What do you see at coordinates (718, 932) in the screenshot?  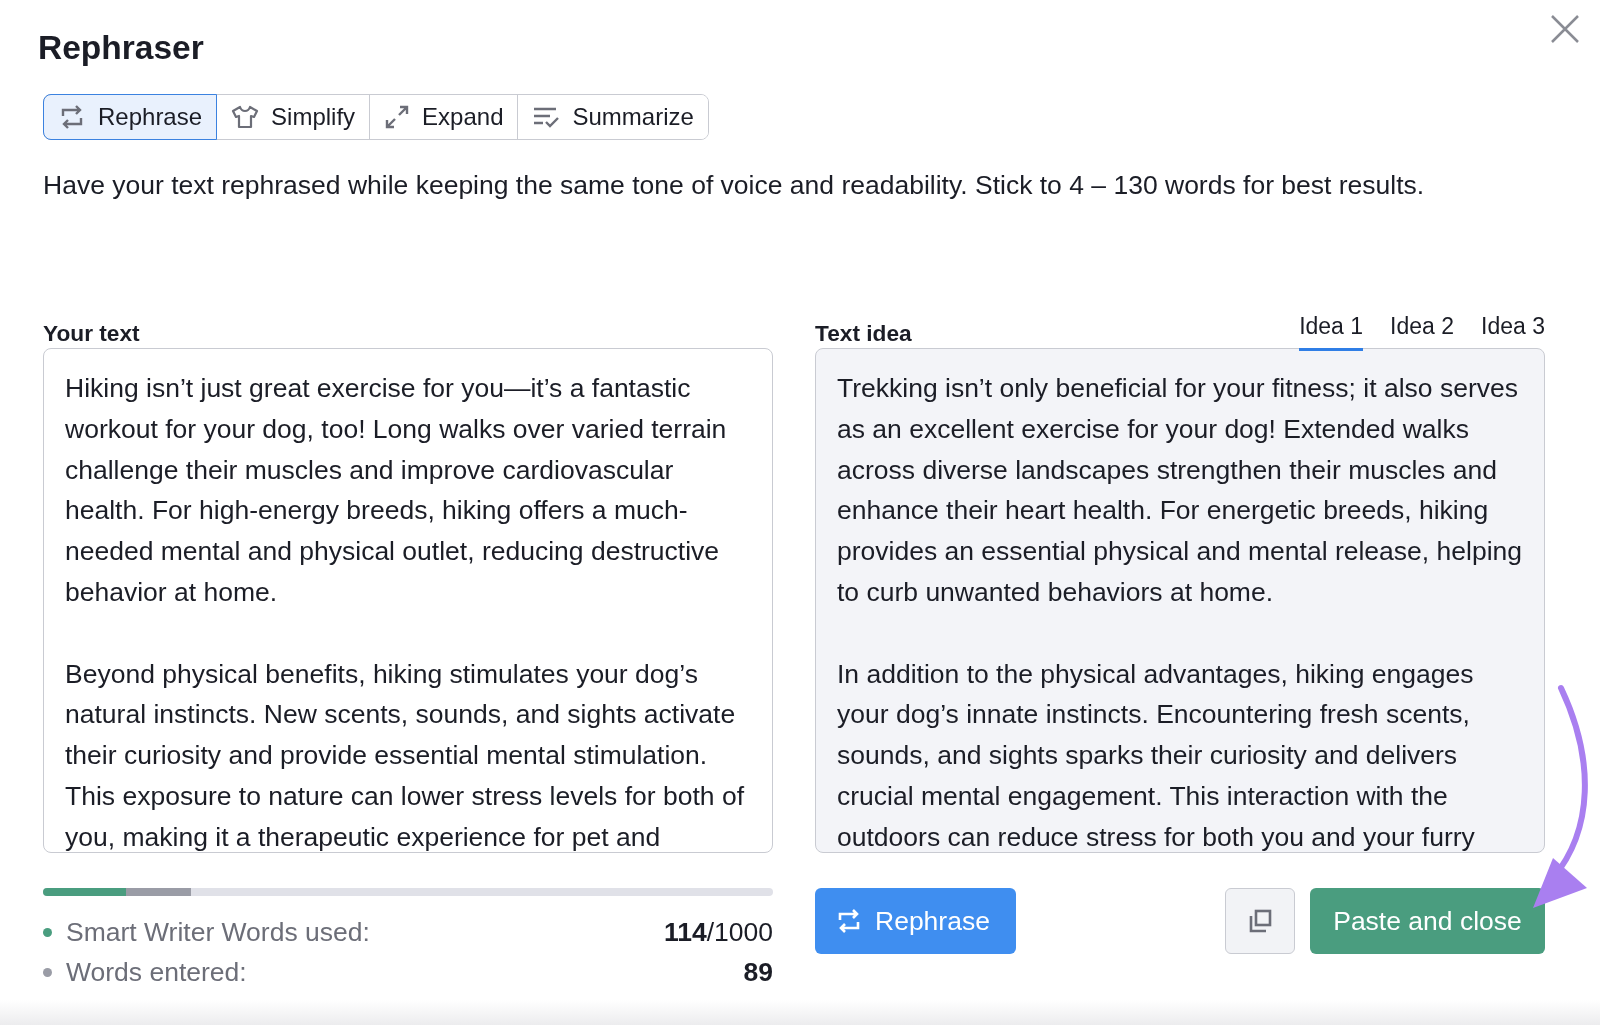 I see `word-count: 114/1000` at bounding box center [718, 932].